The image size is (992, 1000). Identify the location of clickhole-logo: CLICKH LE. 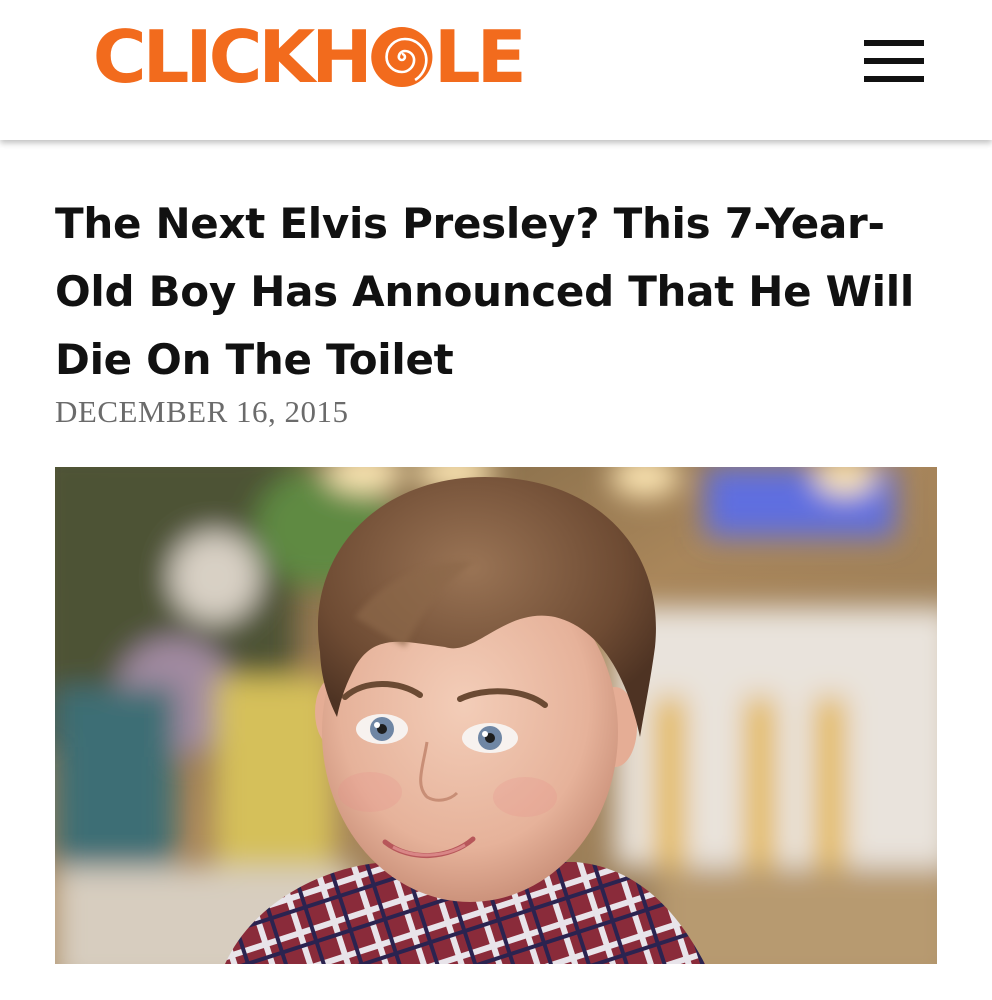
(310, 57).